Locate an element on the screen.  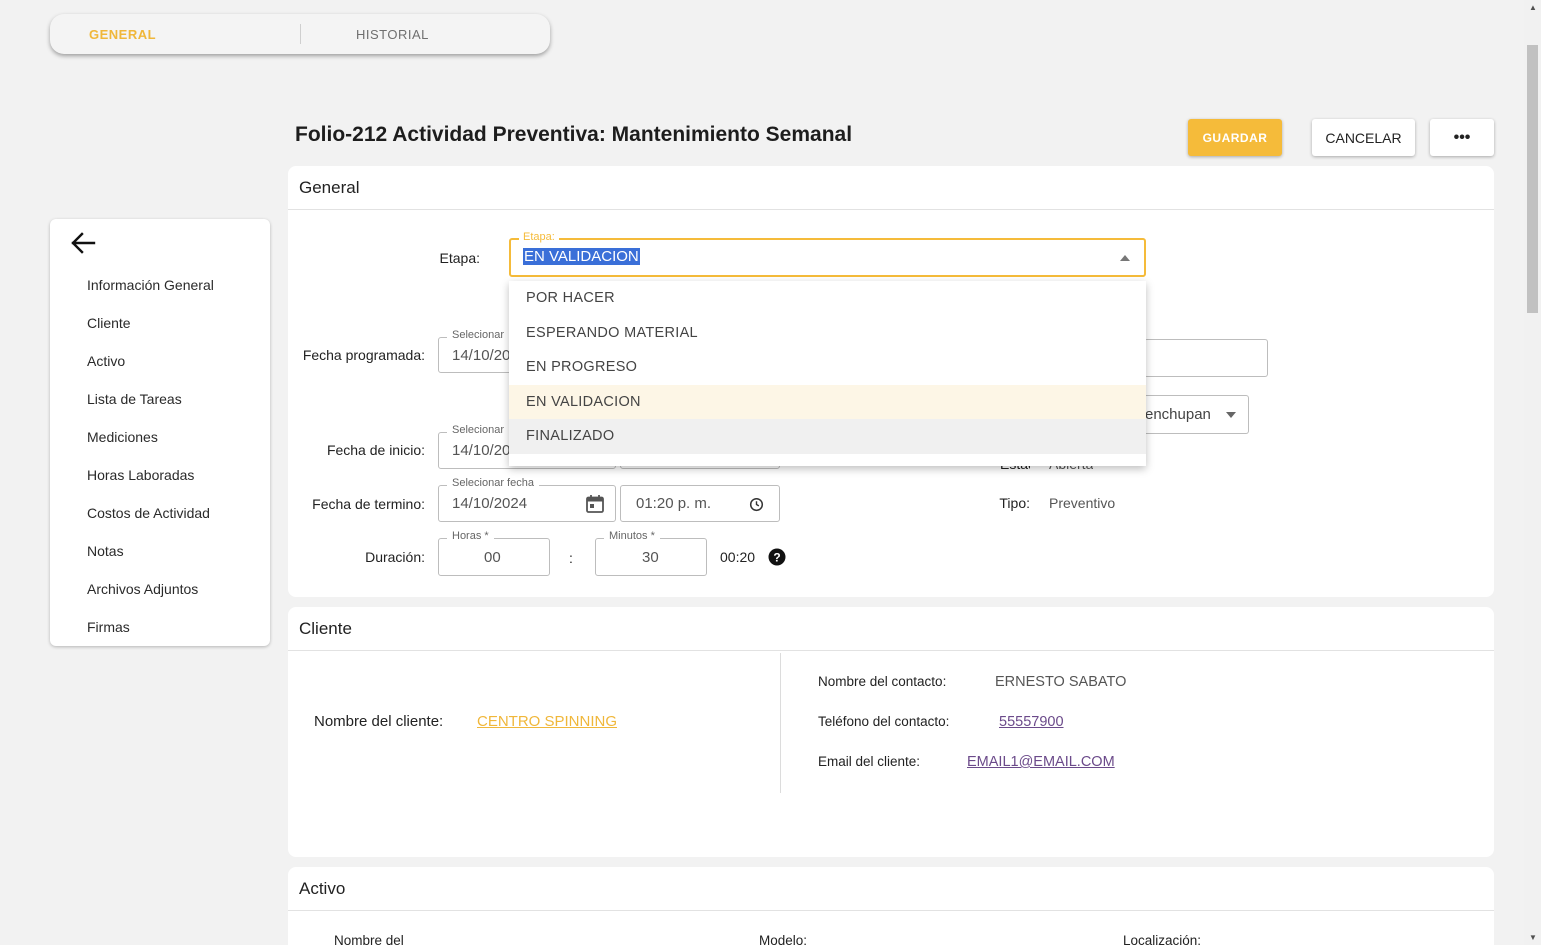
scroll-up-icon: ▲ is located at coordinates (1533, 7).